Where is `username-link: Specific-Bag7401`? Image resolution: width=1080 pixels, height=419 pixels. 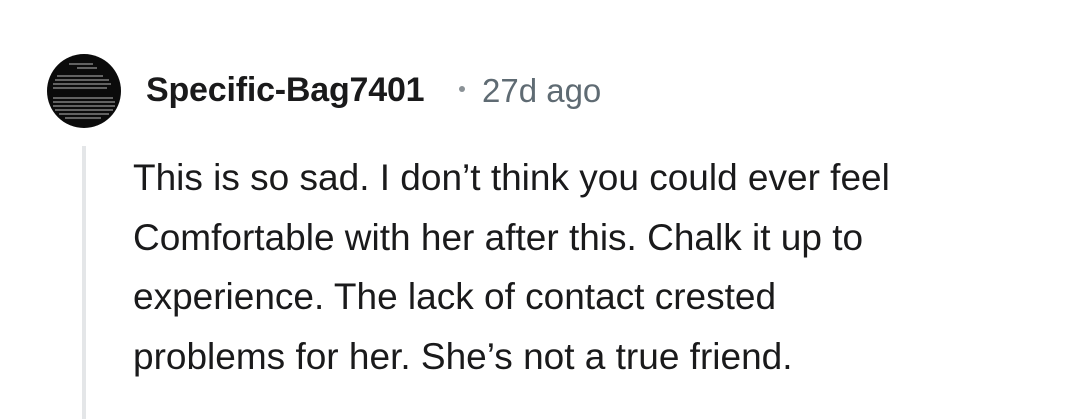 username-link: Specific-Bag7401 is located at coordinates (285, 90).